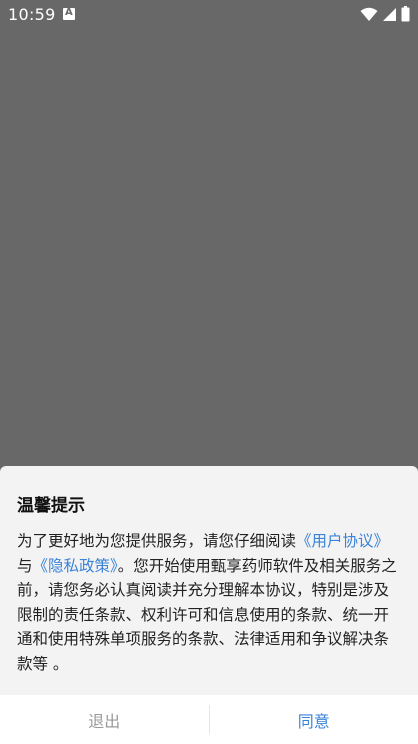 The width and height of the screenshot is (418, 744). What do you see at coordinates (104, 719) in the screenshot?
I see `exit-button: 退出` at bounding box center [104, 719].